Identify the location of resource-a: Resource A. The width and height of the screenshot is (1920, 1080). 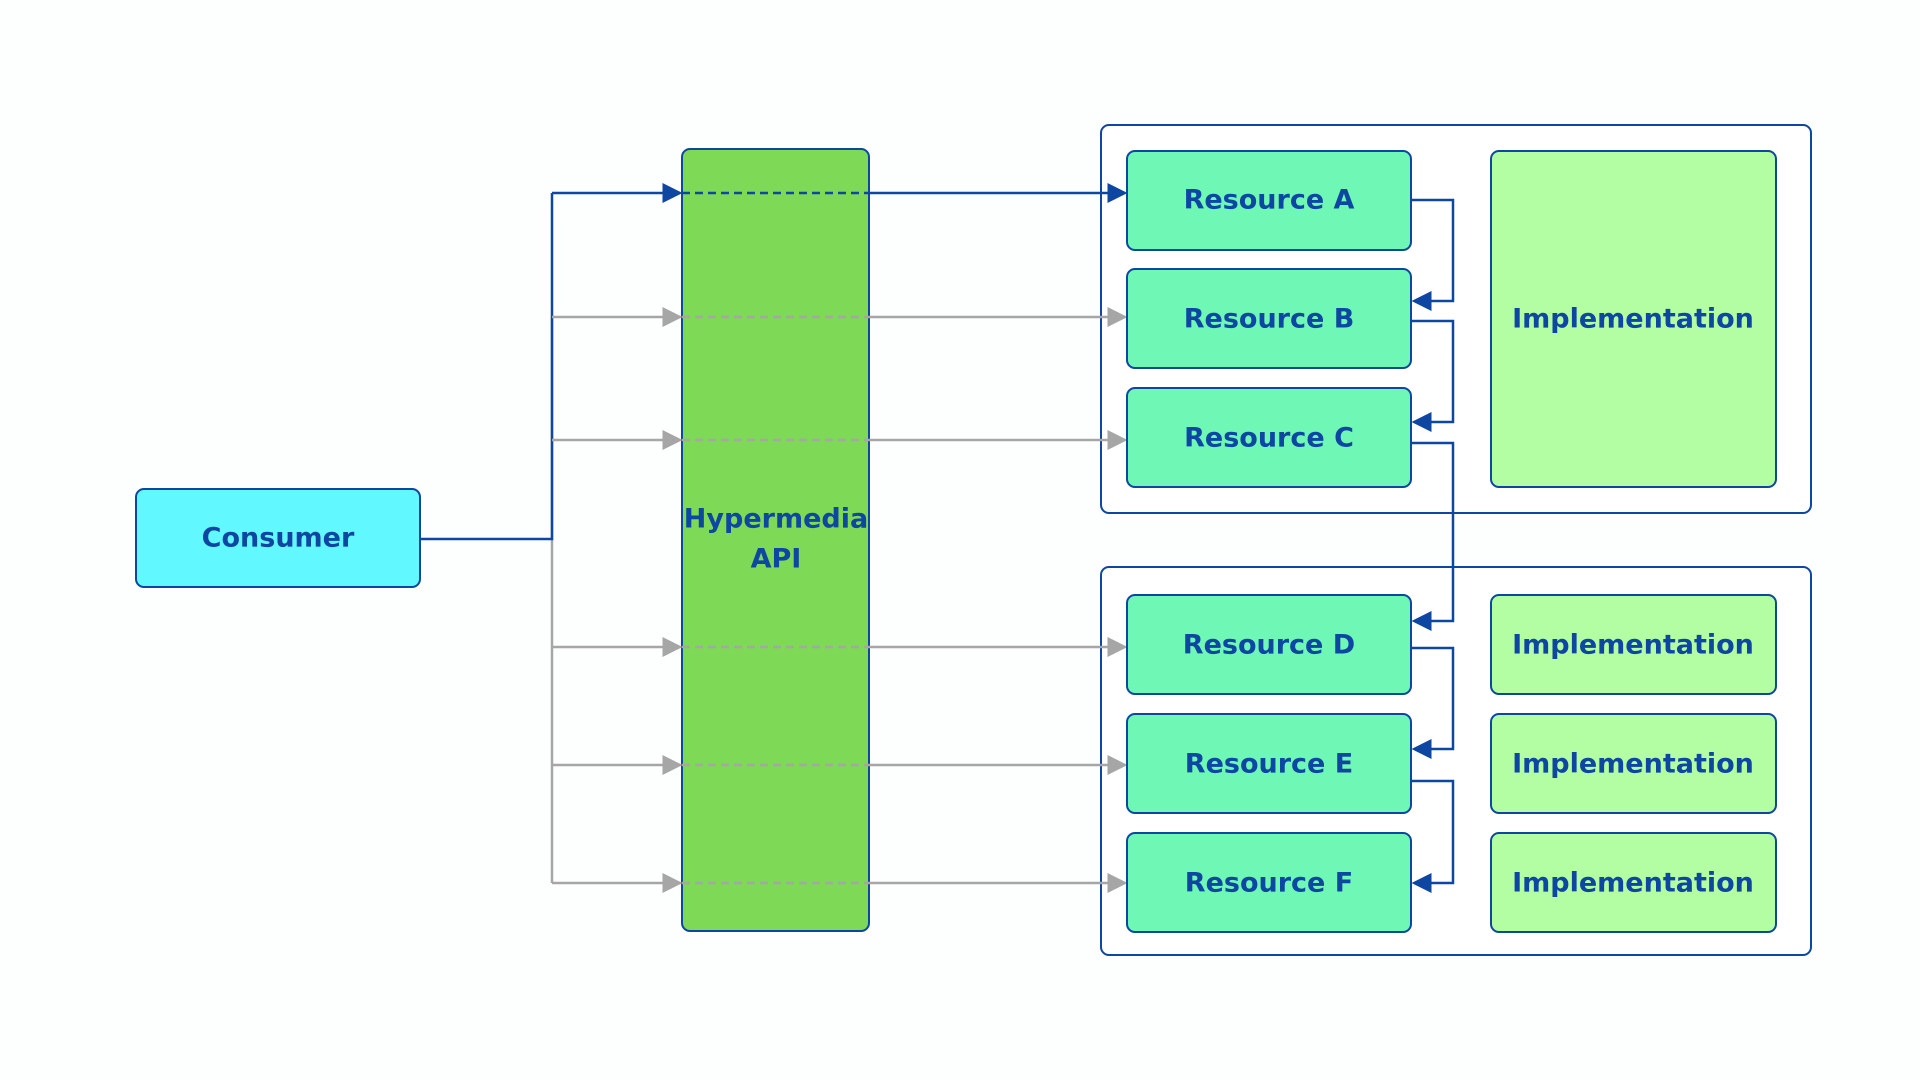
(1269, 200).